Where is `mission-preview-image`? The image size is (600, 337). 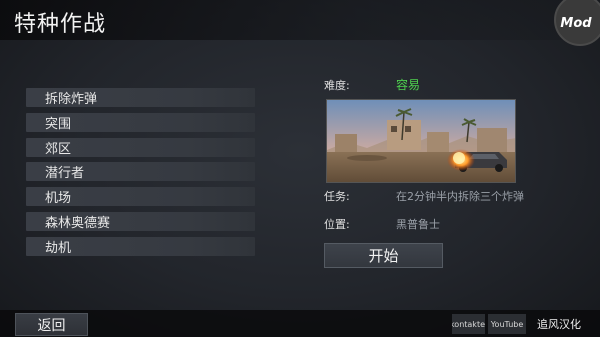
mission-preview-image is located at coordinates (421, 141).